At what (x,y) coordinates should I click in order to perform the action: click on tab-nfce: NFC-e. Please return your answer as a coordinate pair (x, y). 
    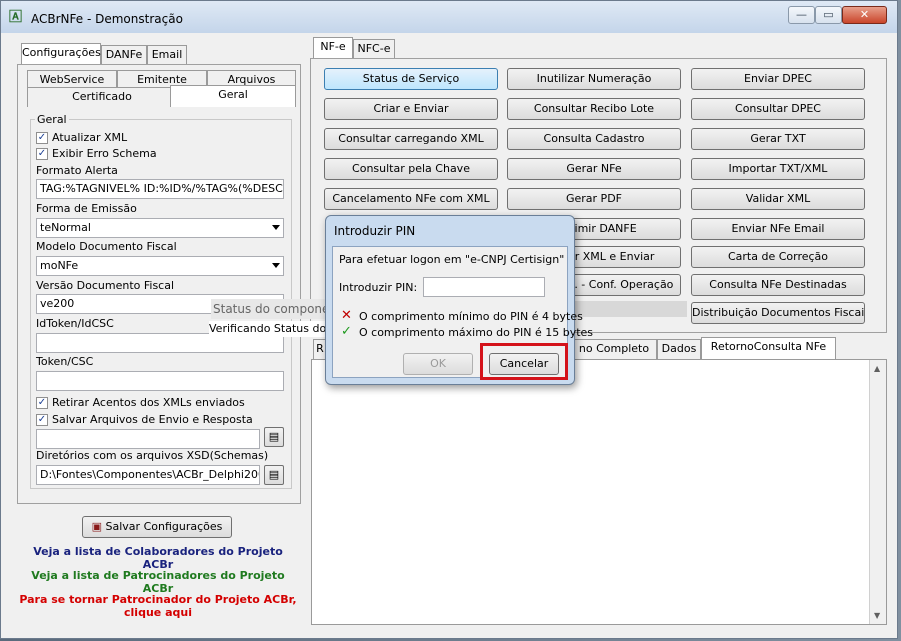
    Looking at the image, I should click on (374, 49).